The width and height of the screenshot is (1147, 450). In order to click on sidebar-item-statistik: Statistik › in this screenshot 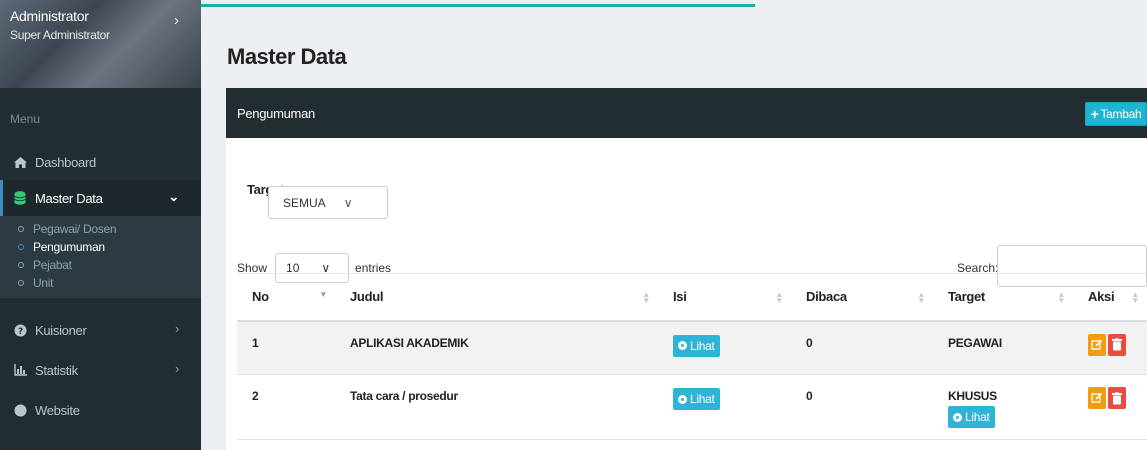, I will do `click(100, 370)`.